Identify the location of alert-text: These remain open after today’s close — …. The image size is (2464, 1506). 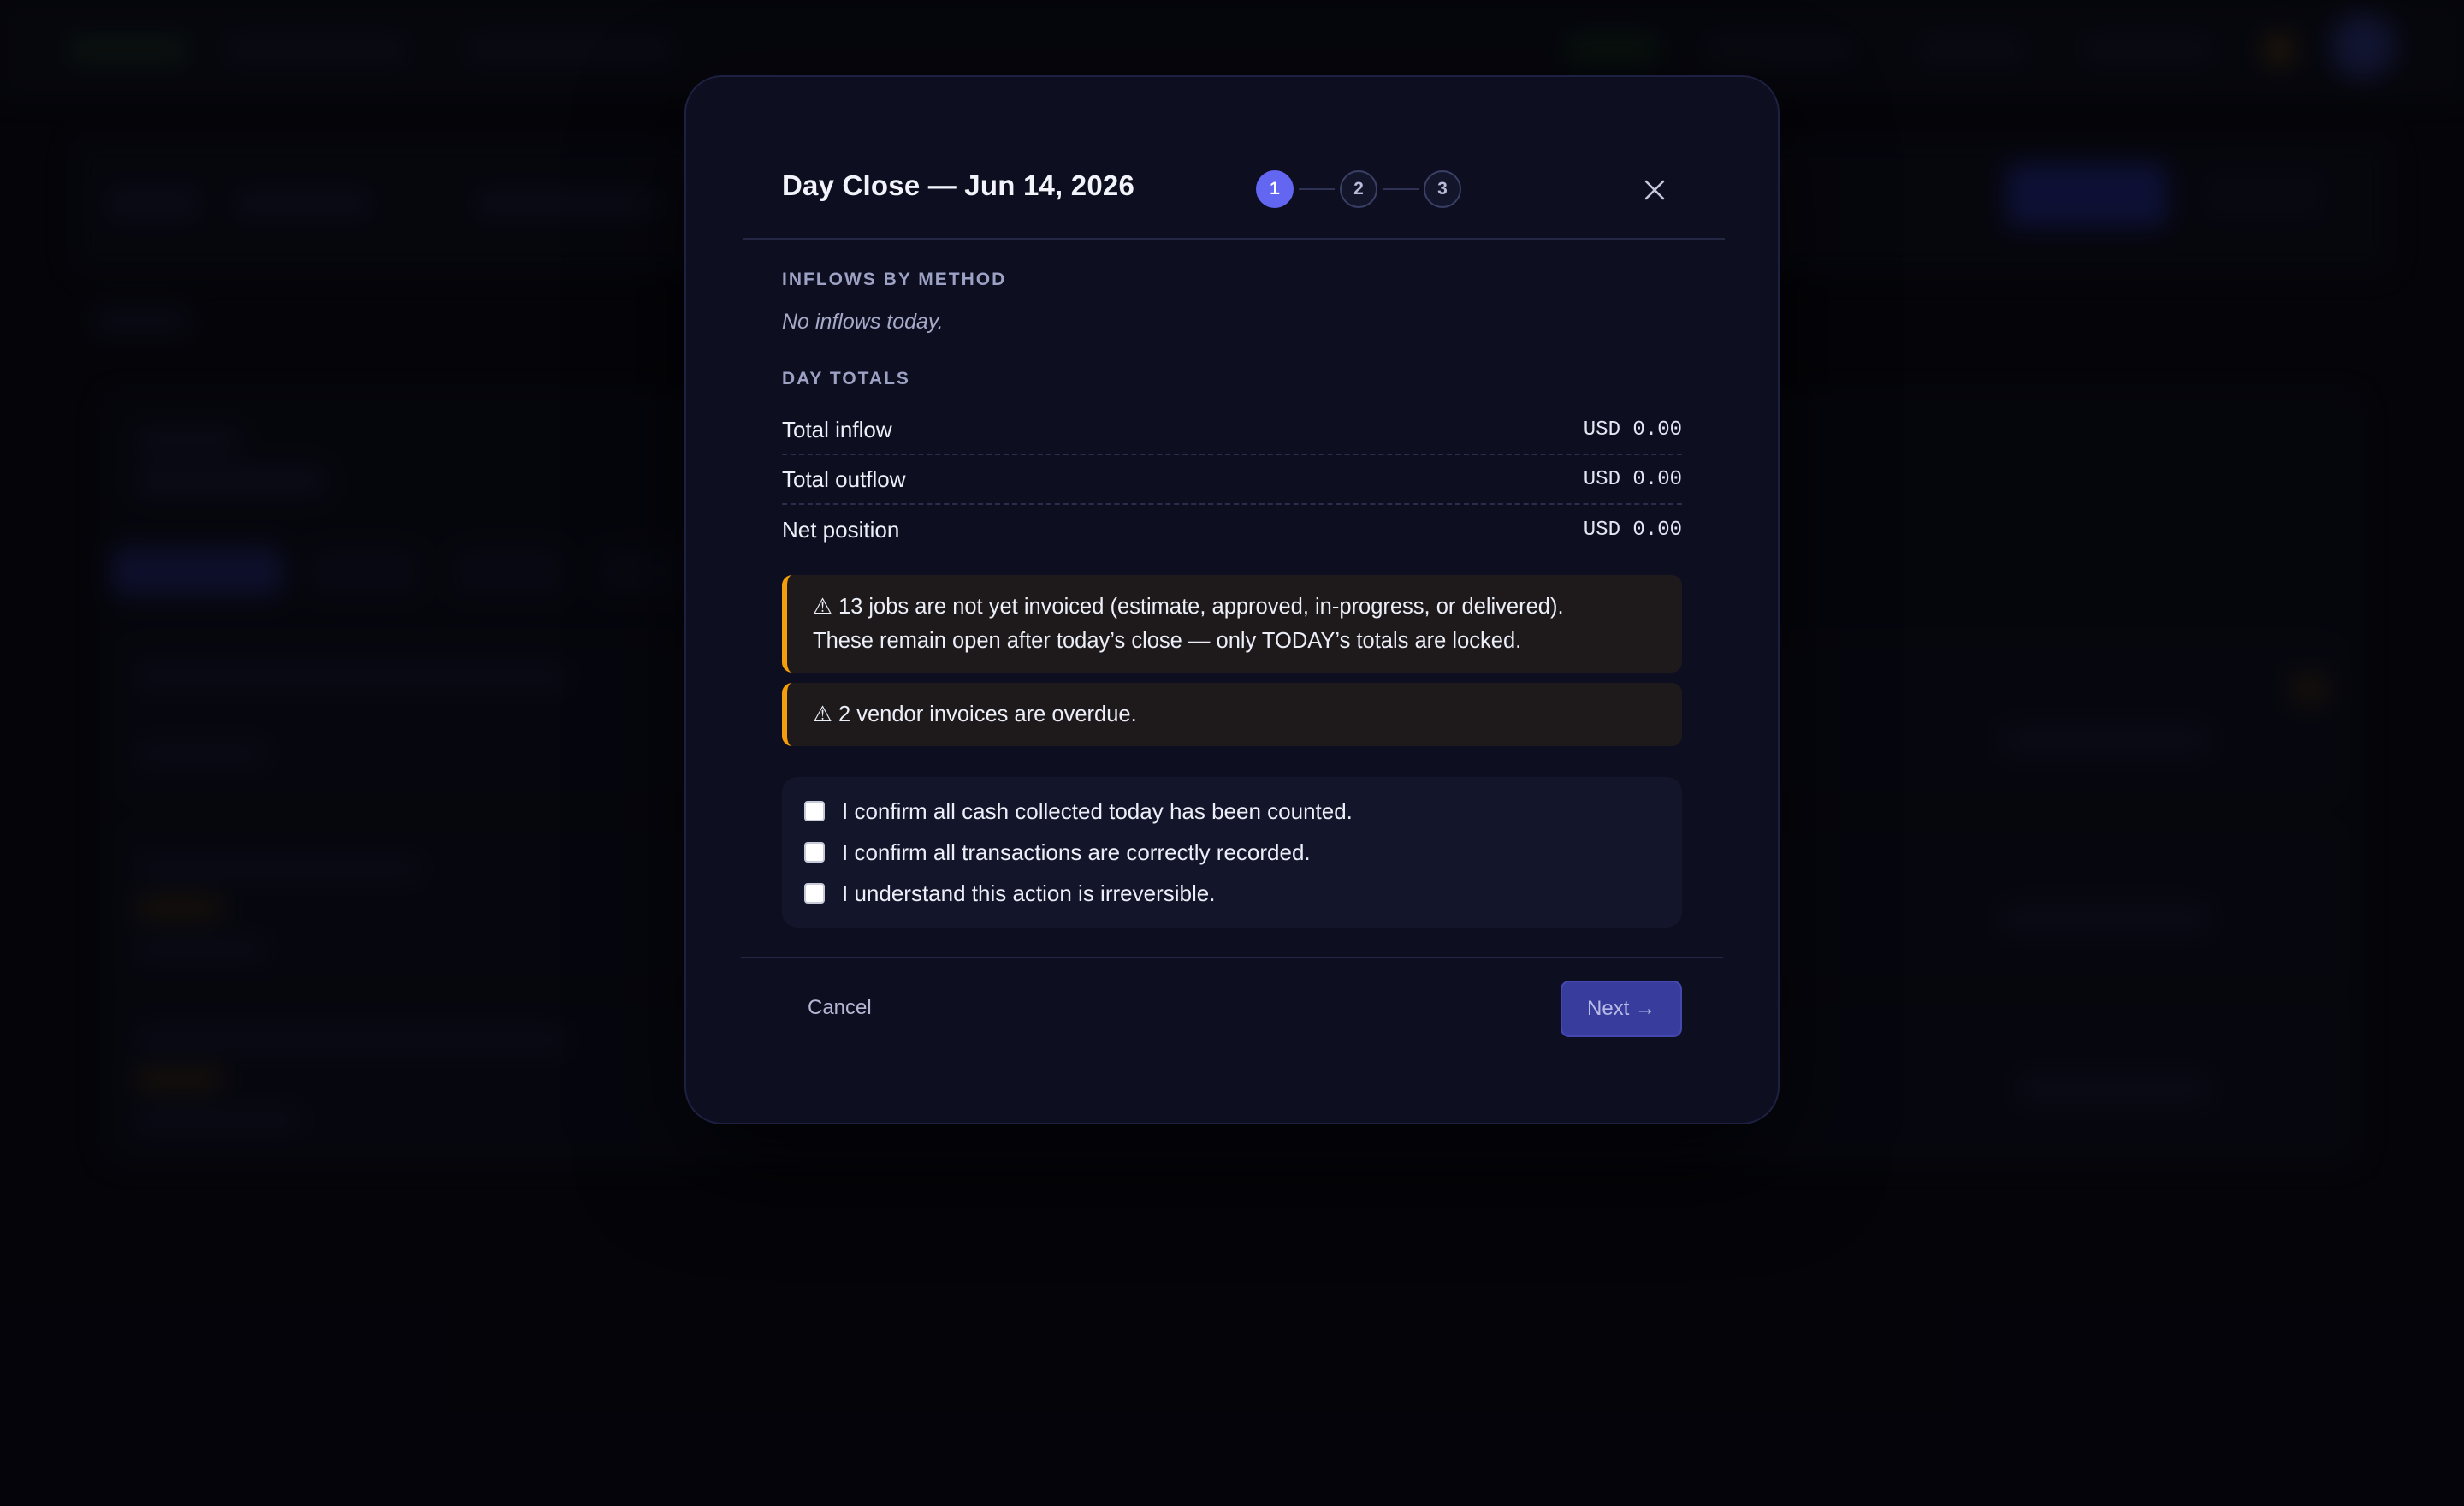
(1167, 641).